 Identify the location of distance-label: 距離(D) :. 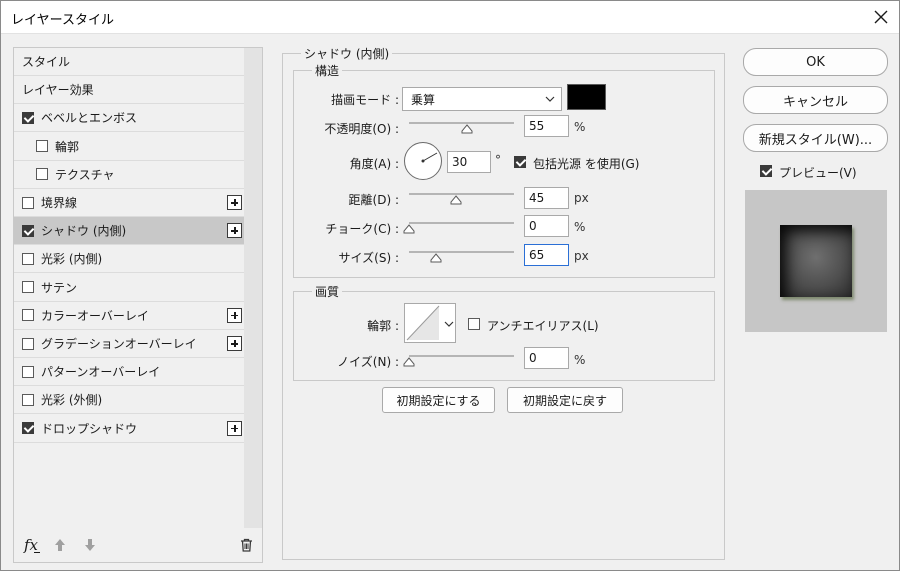
(373, 200).